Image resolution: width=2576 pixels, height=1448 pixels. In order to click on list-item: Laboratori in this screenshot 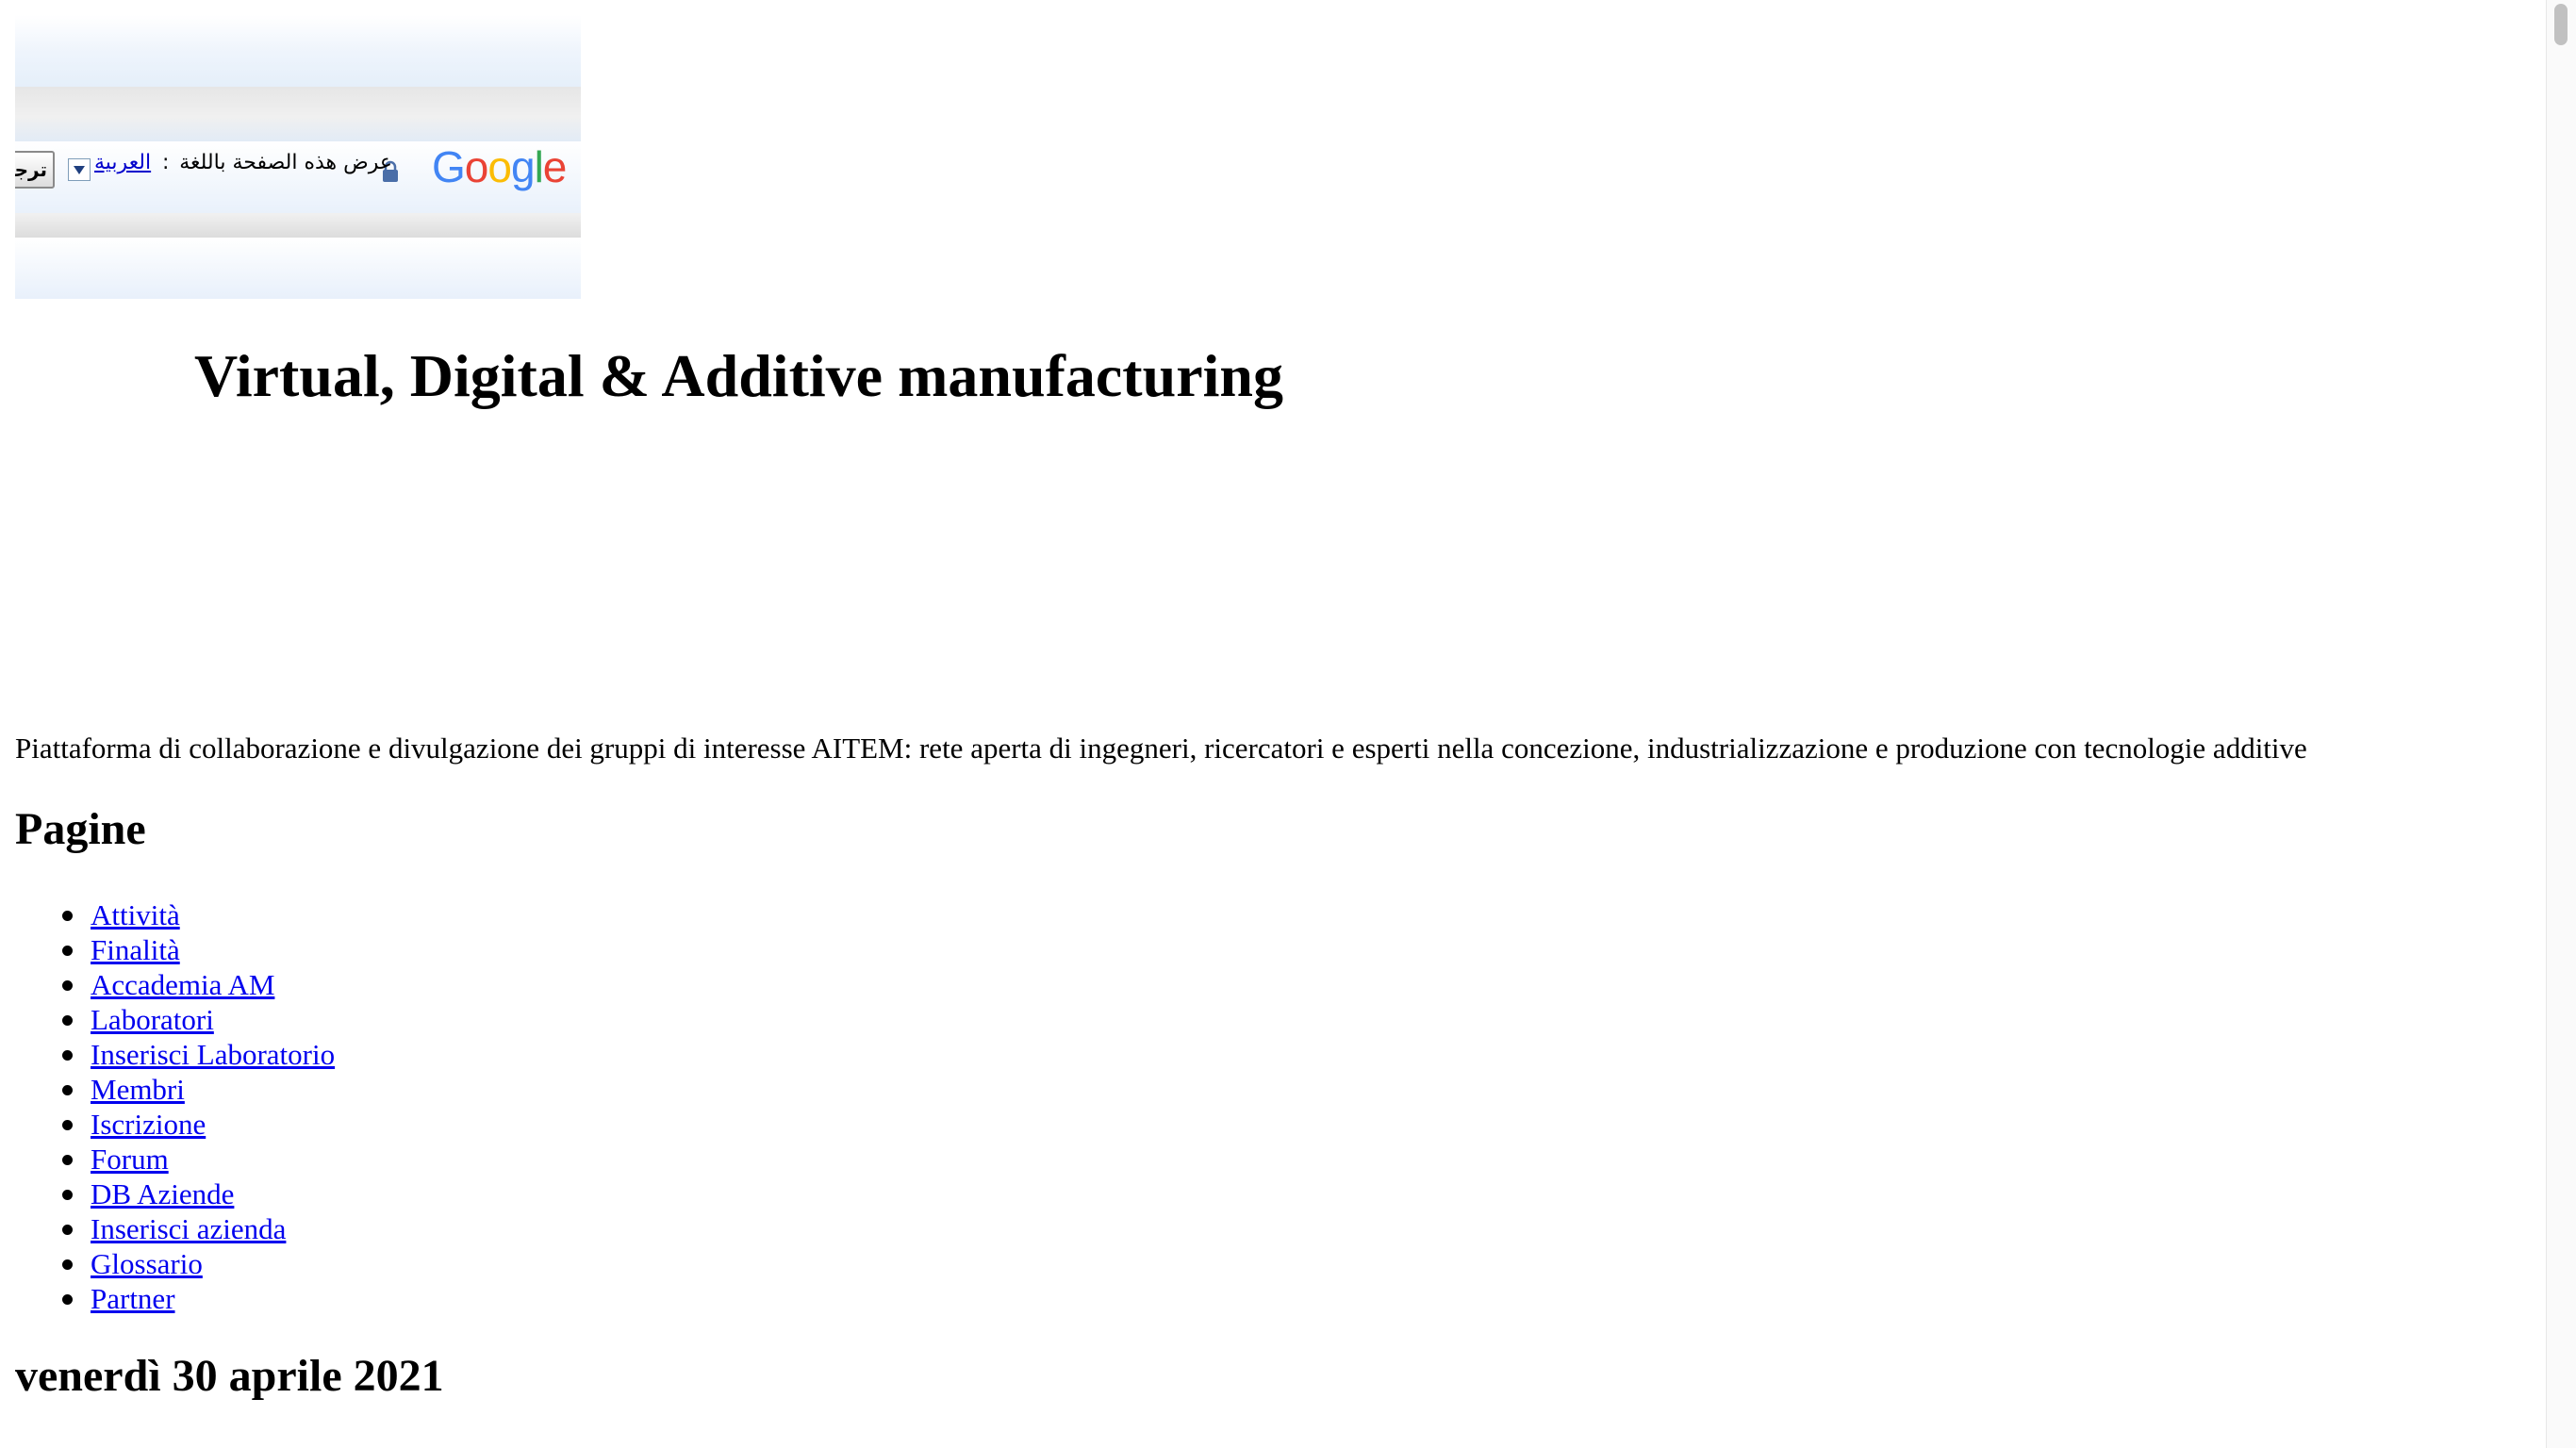, I will do `click(175, 1019)`.